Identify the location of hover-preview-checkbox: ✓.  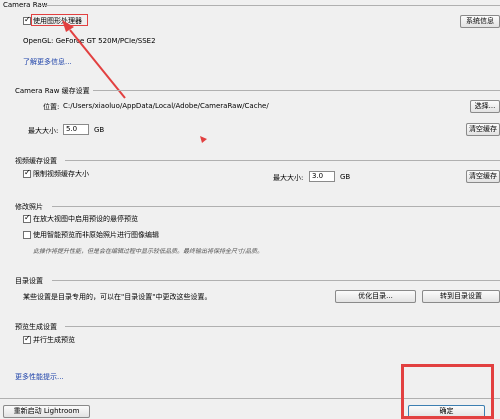
(27, 218).